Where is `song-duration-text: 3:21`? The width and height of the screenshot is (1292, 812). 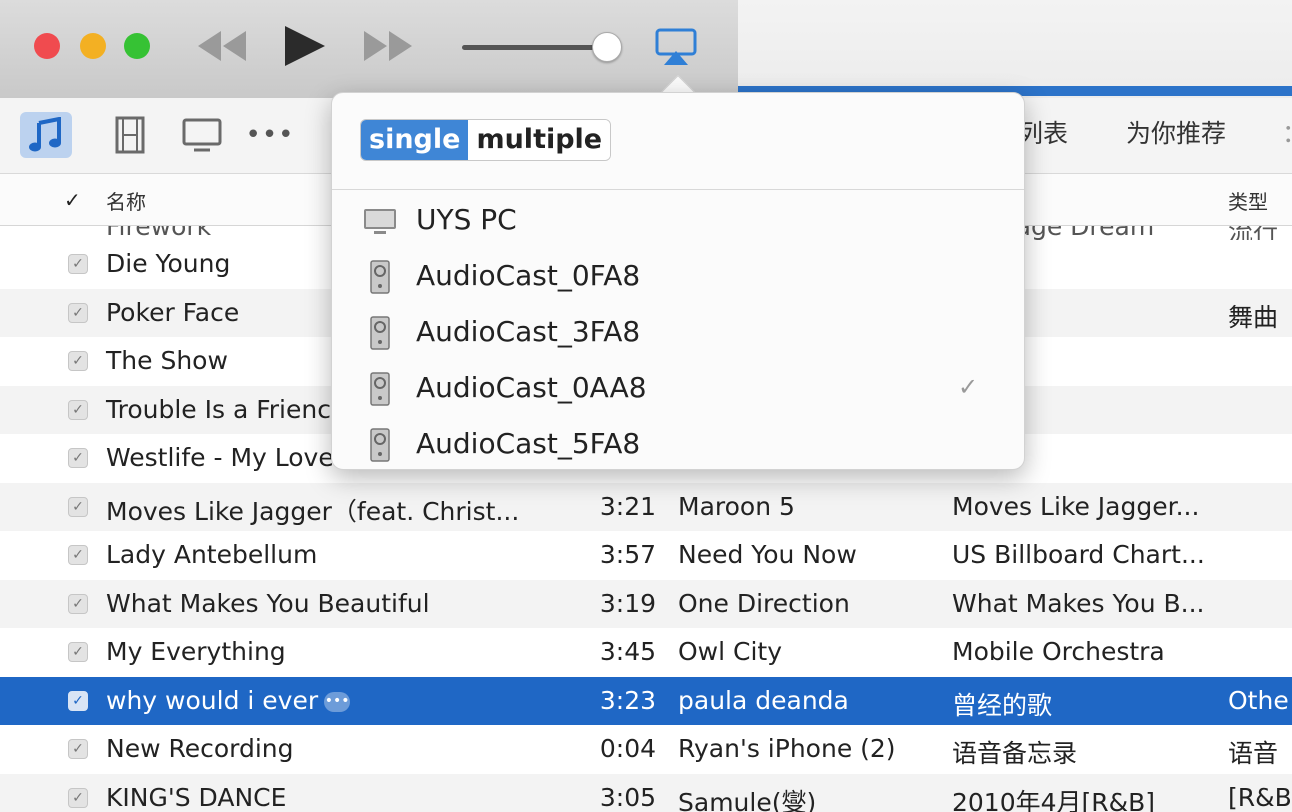 song-duration-text: 3:21 is located at coordinates (627, 506).